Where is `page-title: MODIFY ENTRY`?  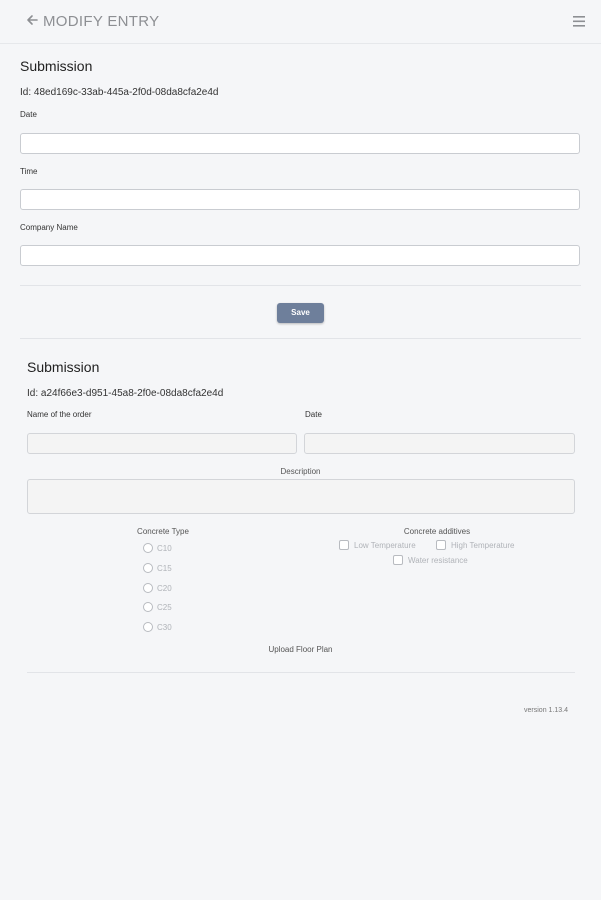 page-title: MODIFY ENTRY is located at coordinates (101, 21).